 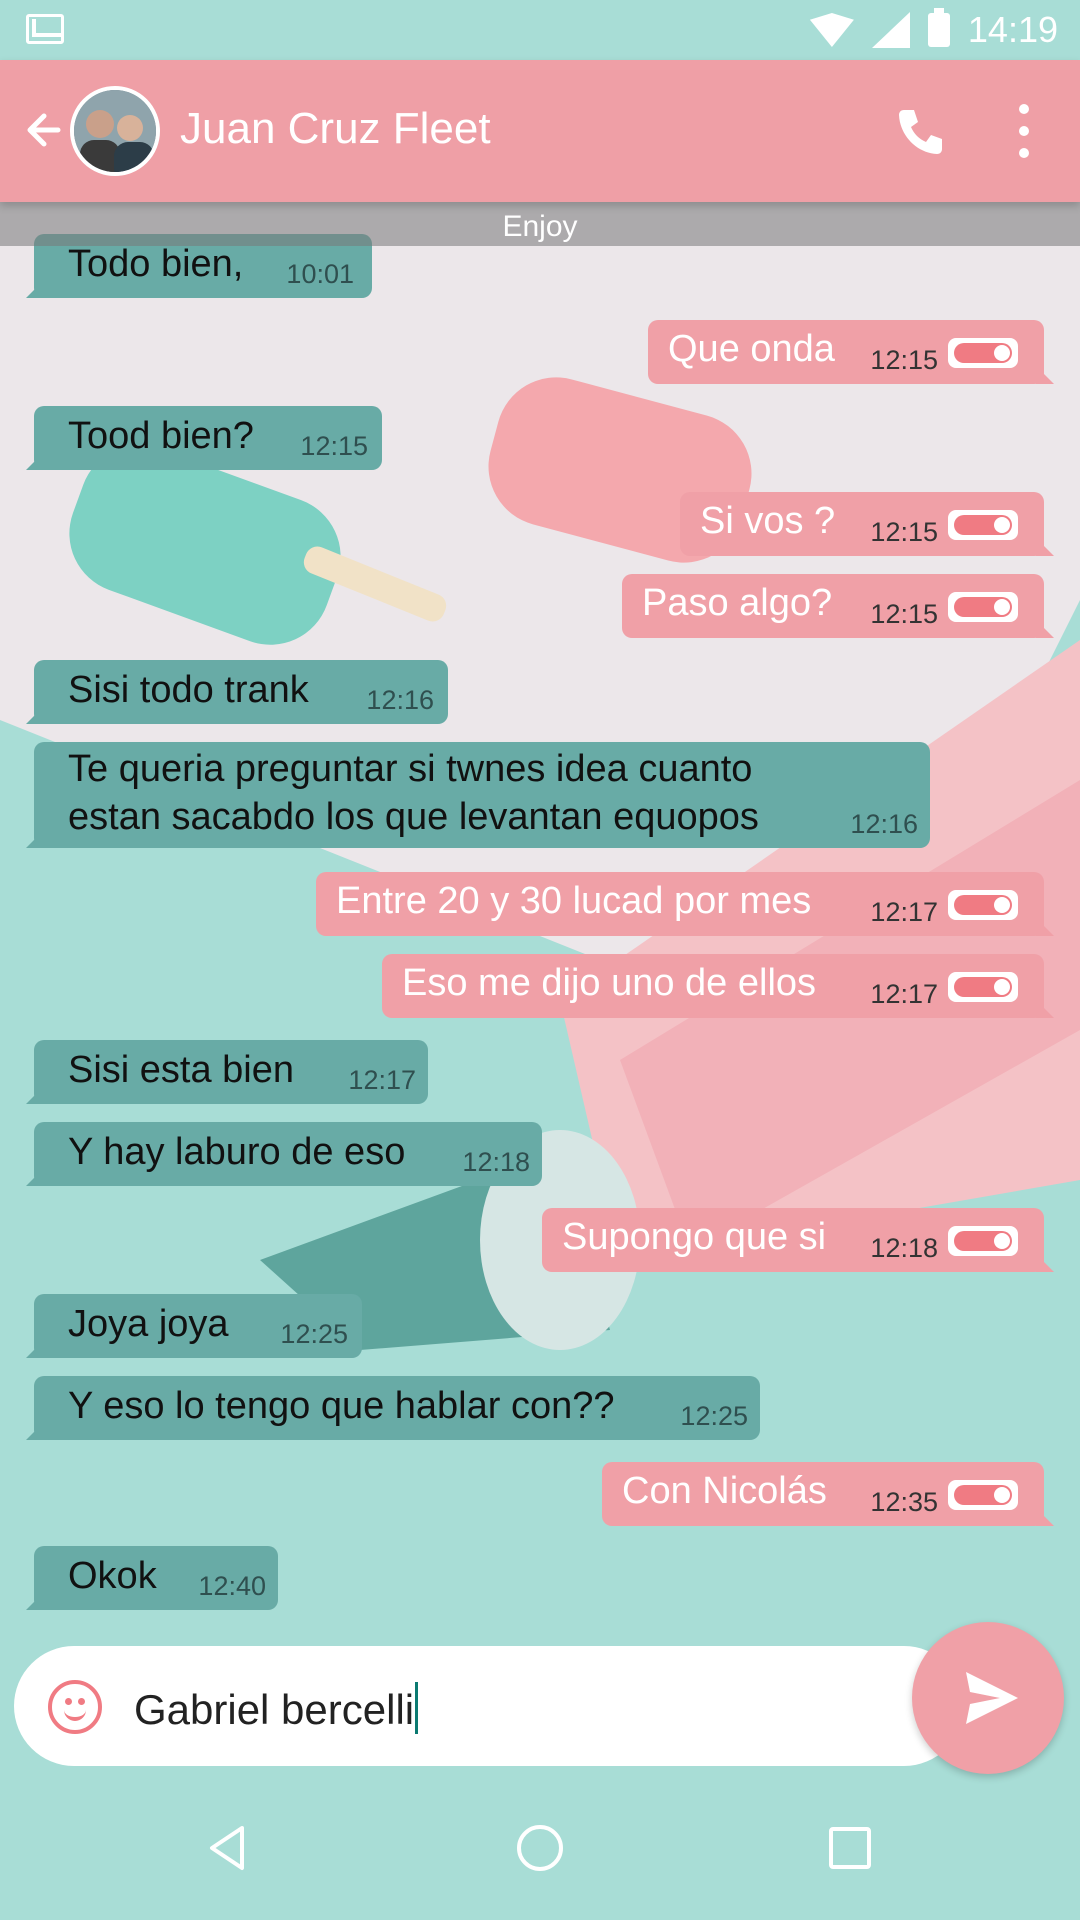 I want to click on message-text-line: Te queria preguntar si twnes idea cuanto, so click(x=410, y=769).